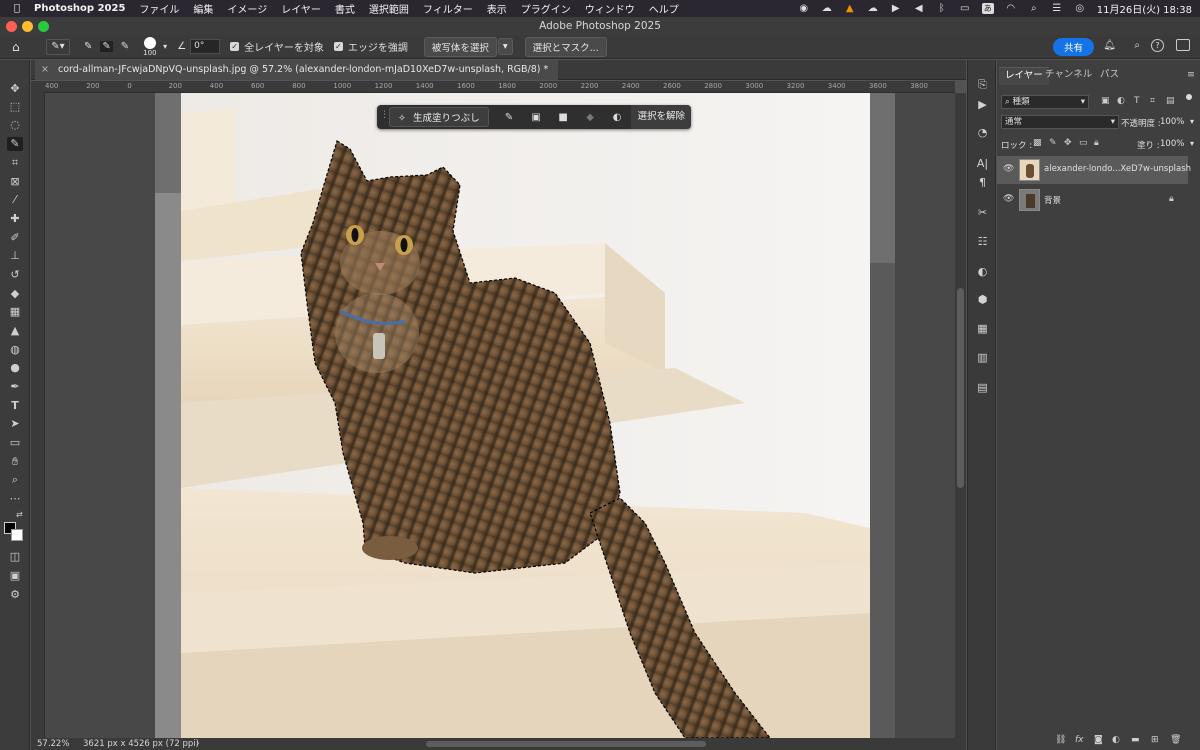  Describe the element at coordinates (1053, 143) in the screenshot. I see `lock-pixels-icon: ✎` at that location.